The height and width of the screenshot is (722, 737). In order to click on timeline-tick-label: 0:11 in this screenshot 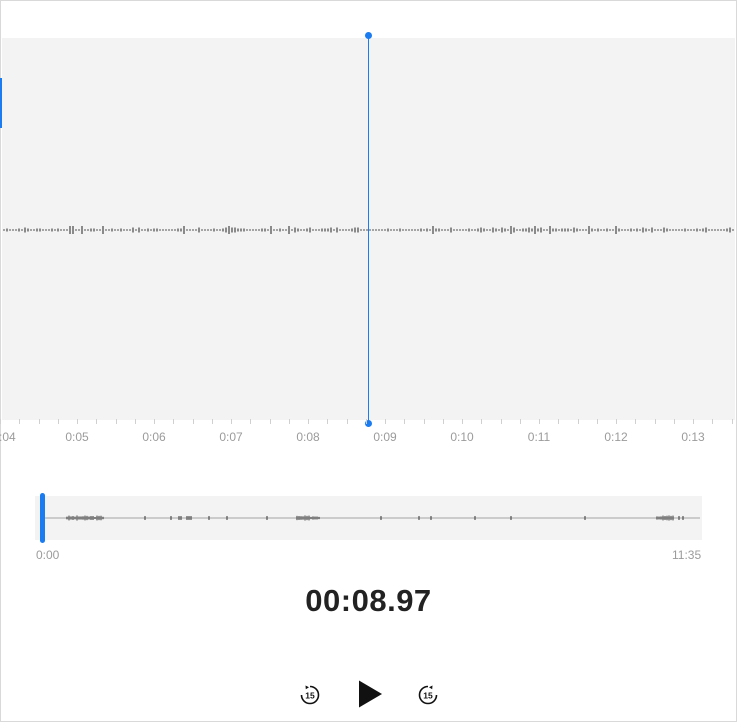, I will do `click(539, 437)`.